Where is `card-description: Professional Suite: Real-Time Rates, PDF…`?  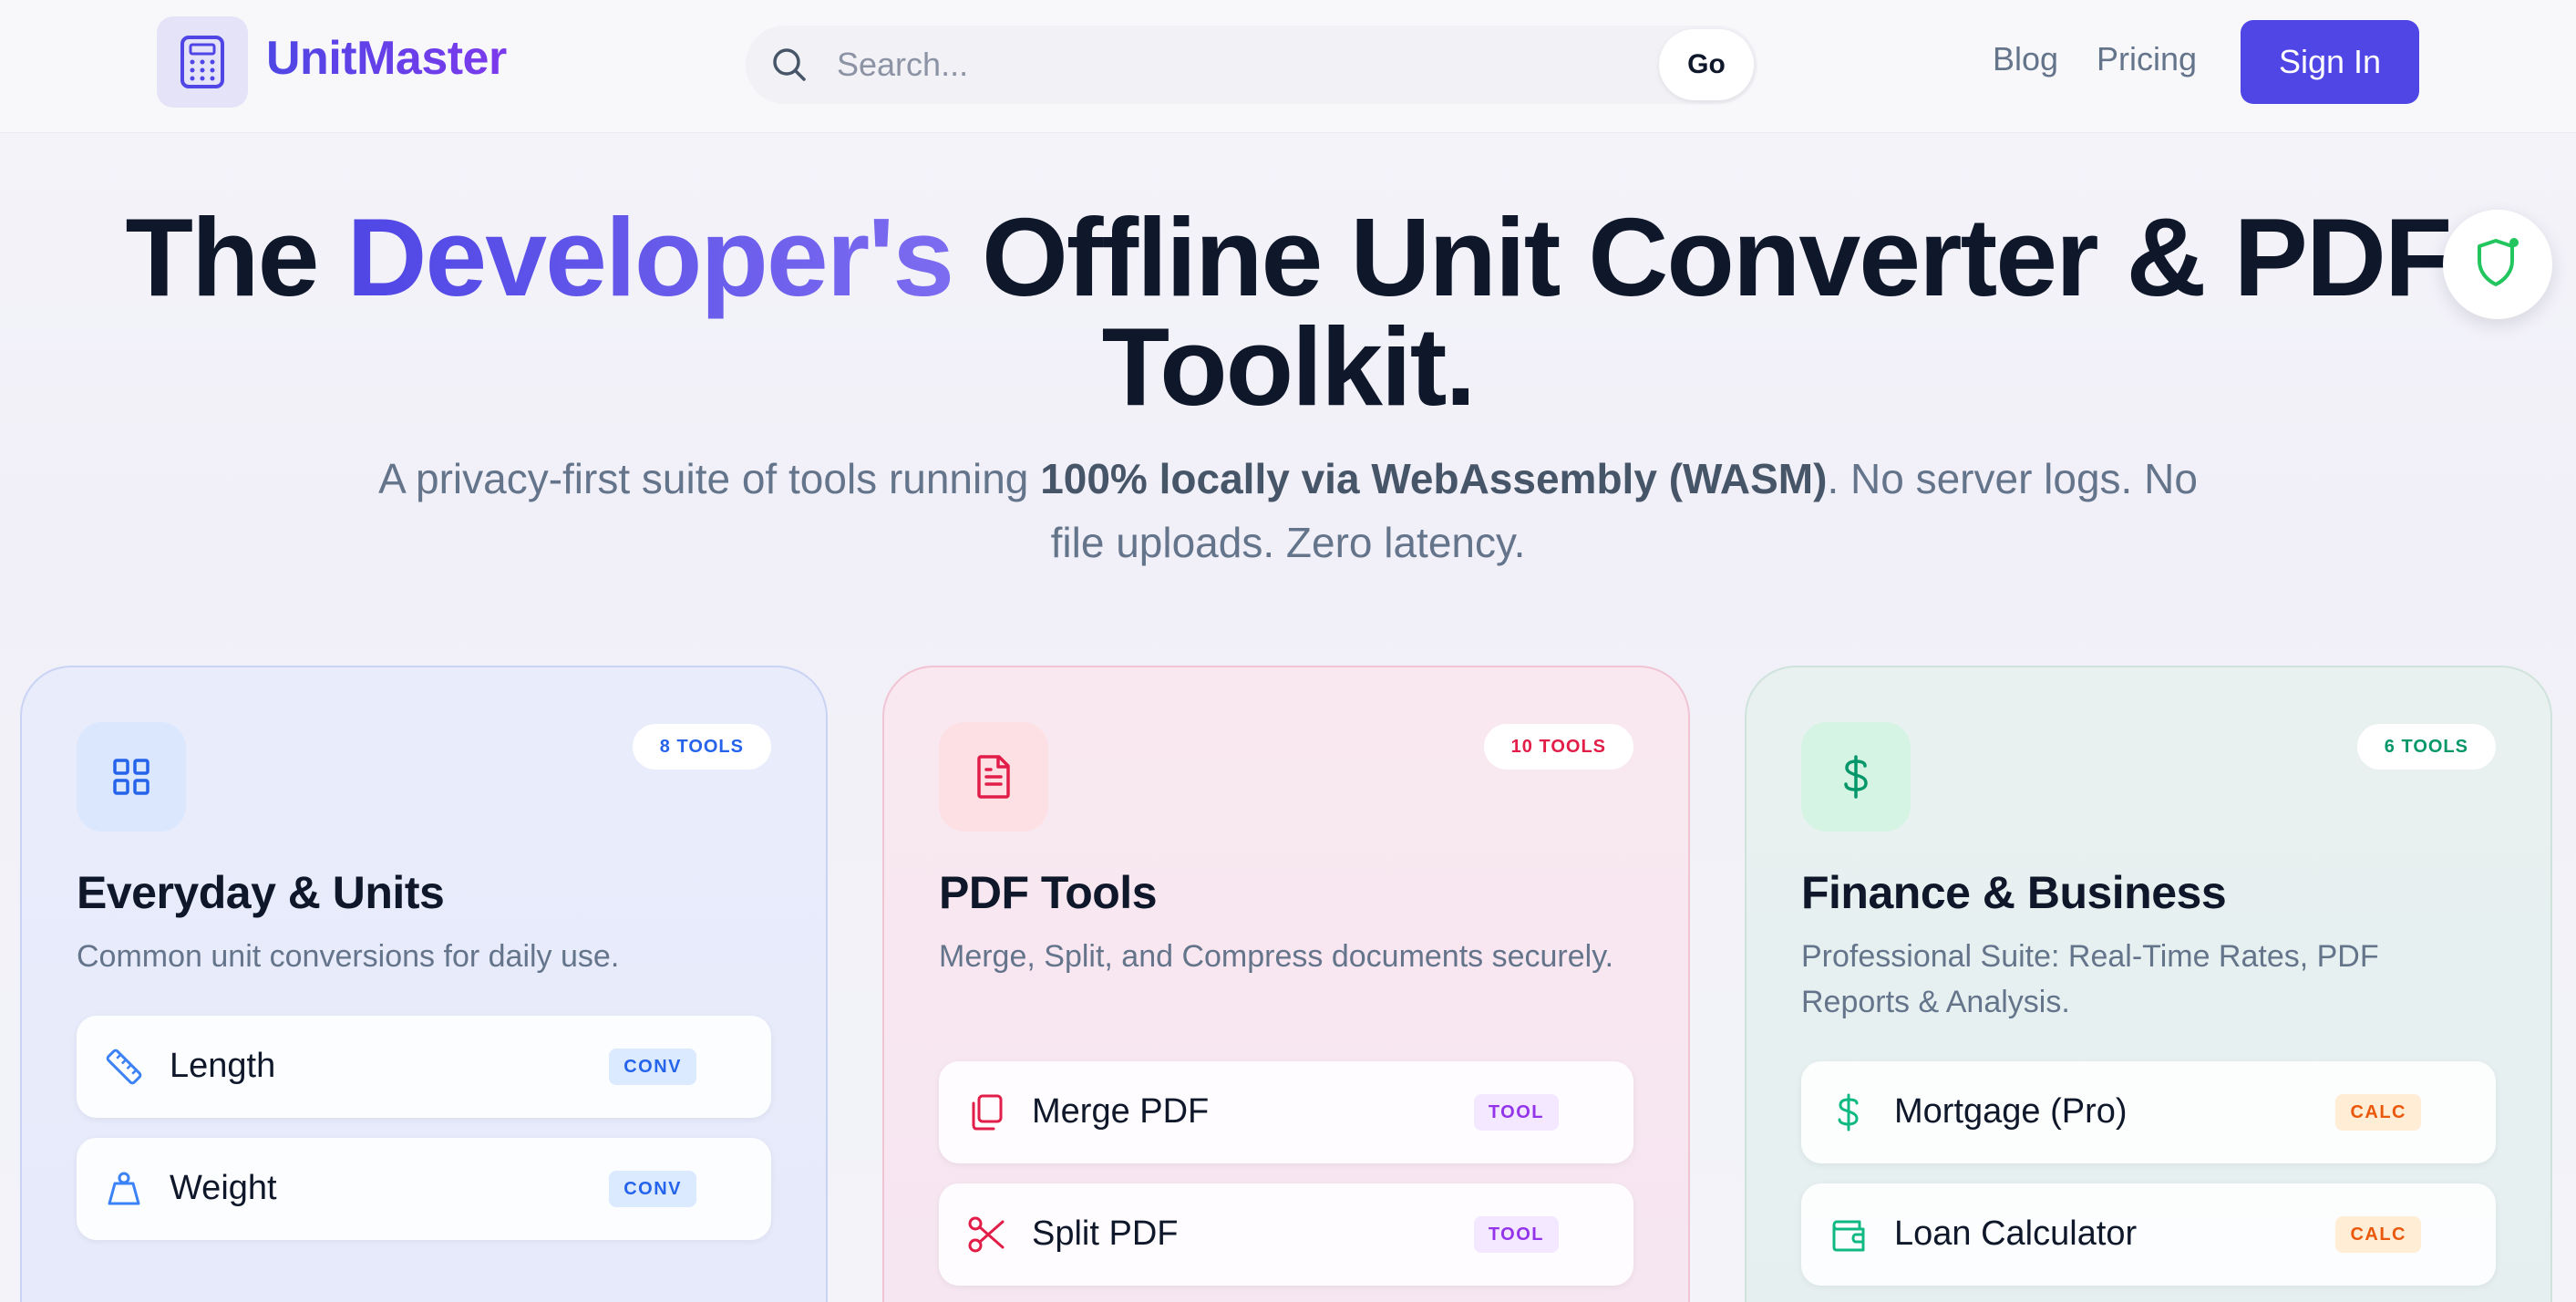 card-description: Professional Suite: Real-Time Rates, PDF… is located at coordinates (2090, 979).